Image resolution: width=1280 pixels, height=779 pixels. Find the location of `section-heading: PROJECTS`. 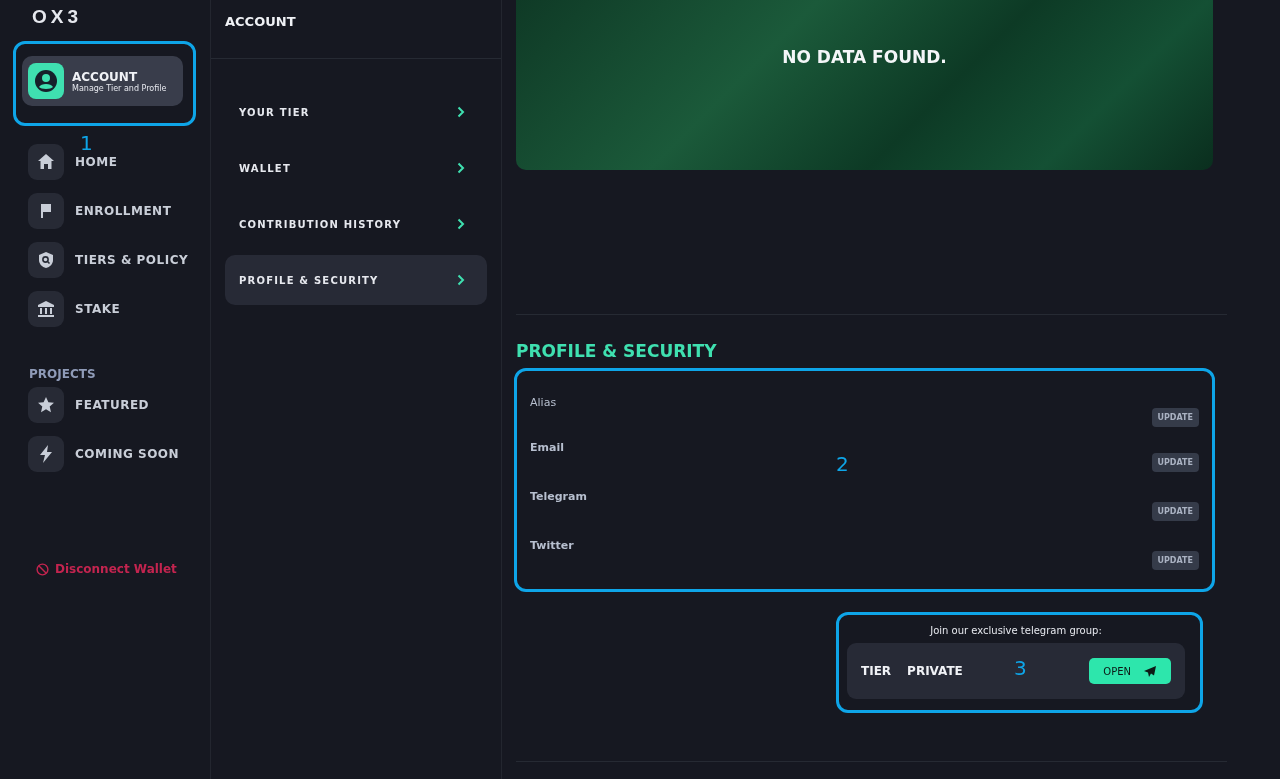

section-heading: PROJECTS is located at coordinates (62, 374).